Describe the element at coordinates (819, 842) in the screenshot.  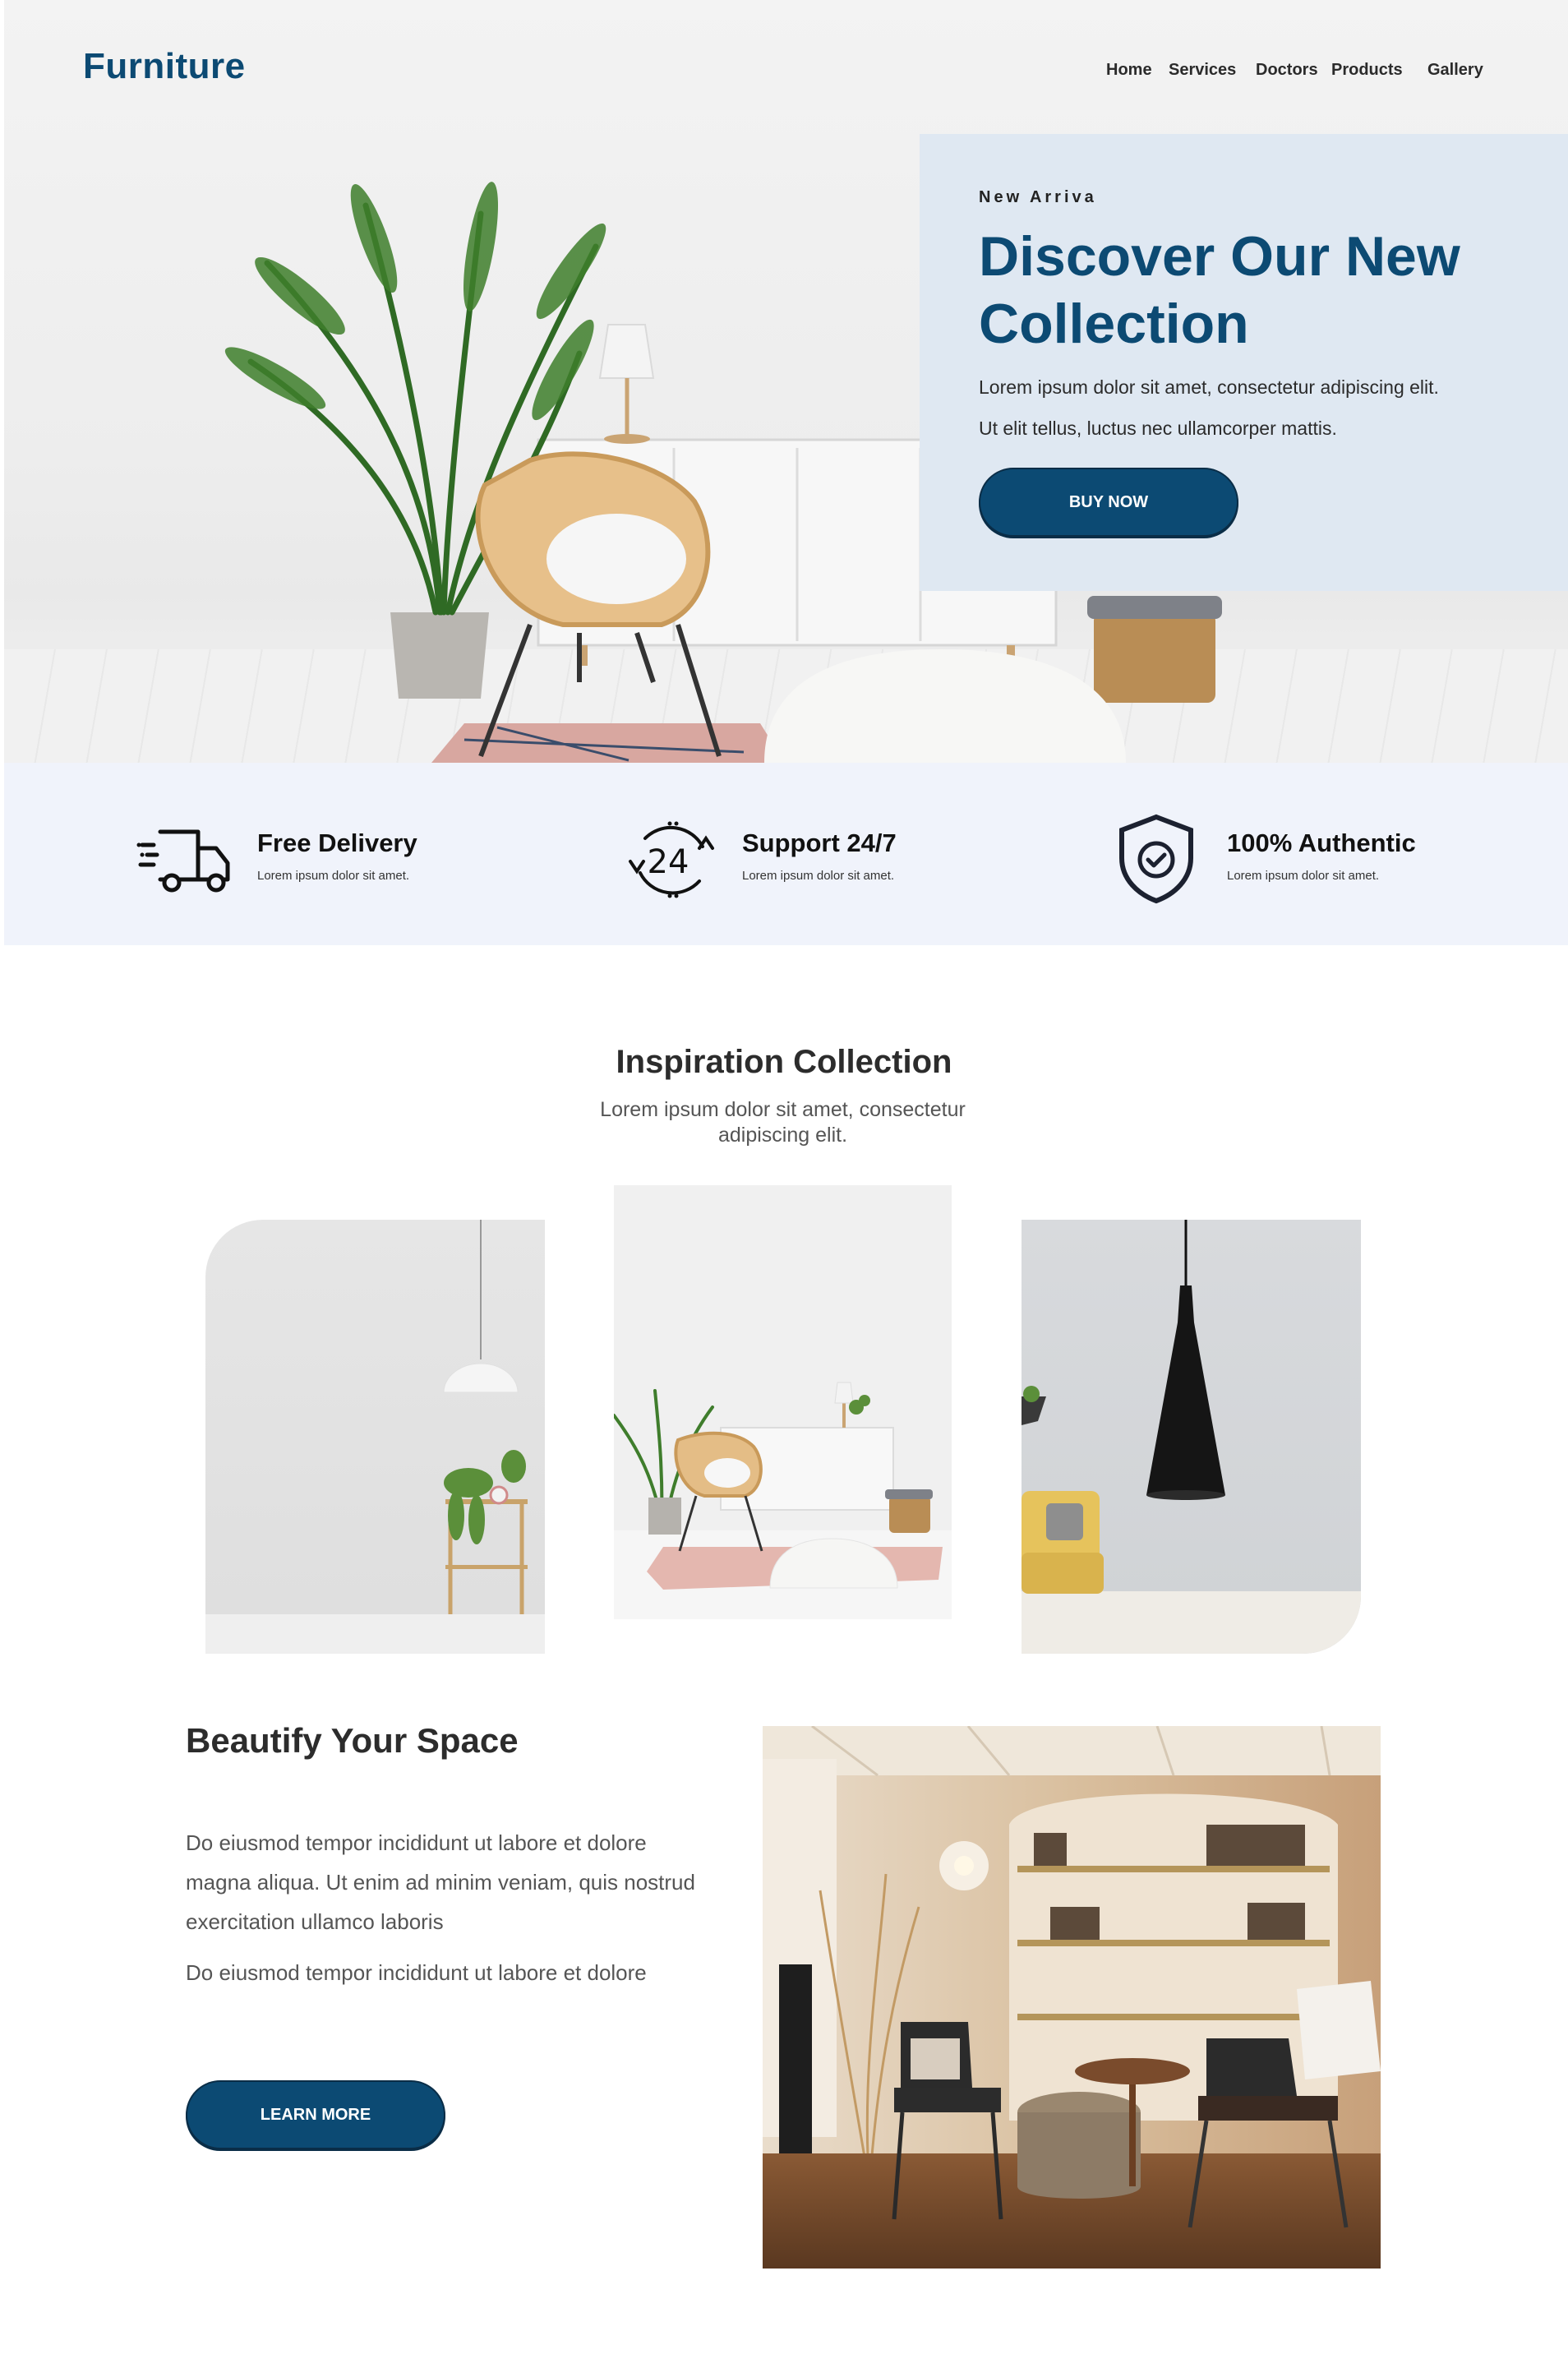
I see `feature-title: Support 24/7` at that location.